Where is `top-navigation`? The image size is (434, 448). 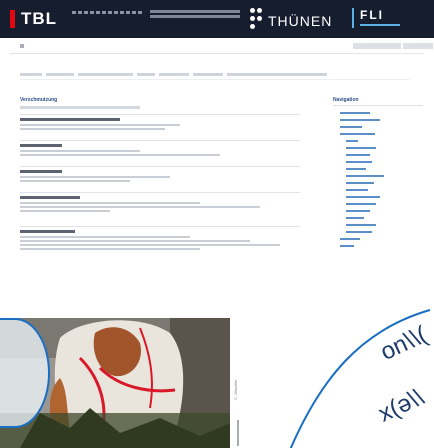 top-navigation is located at coordinates (221, 47).